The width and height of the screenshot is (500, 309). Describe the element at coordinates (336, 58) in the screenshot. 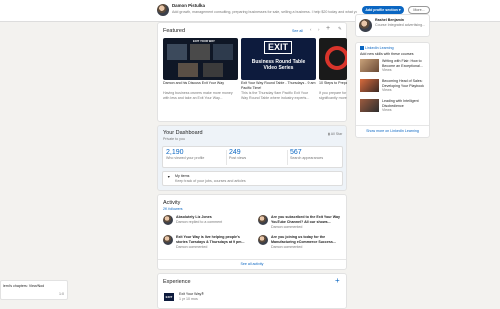

I see `red-ring-graphic` at that location.